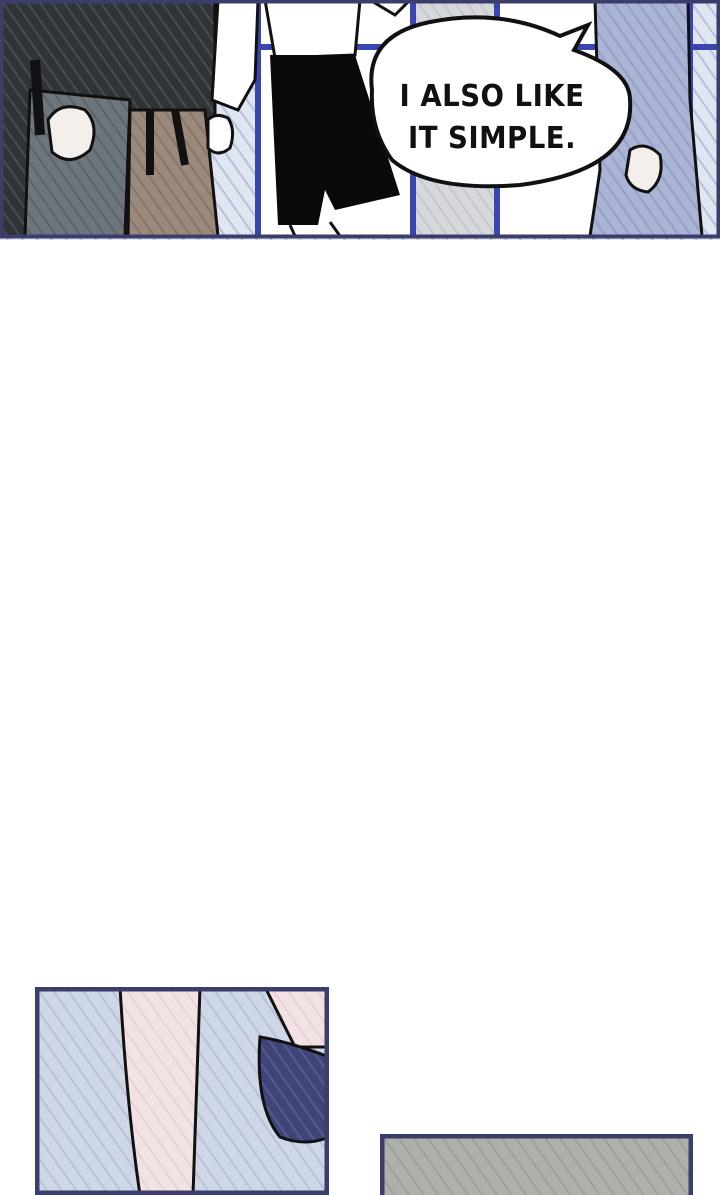 Image resolution: width=720 pixels, height=1195 pixels. I want to click on panel-illustration-legs, so click(182, 1091).